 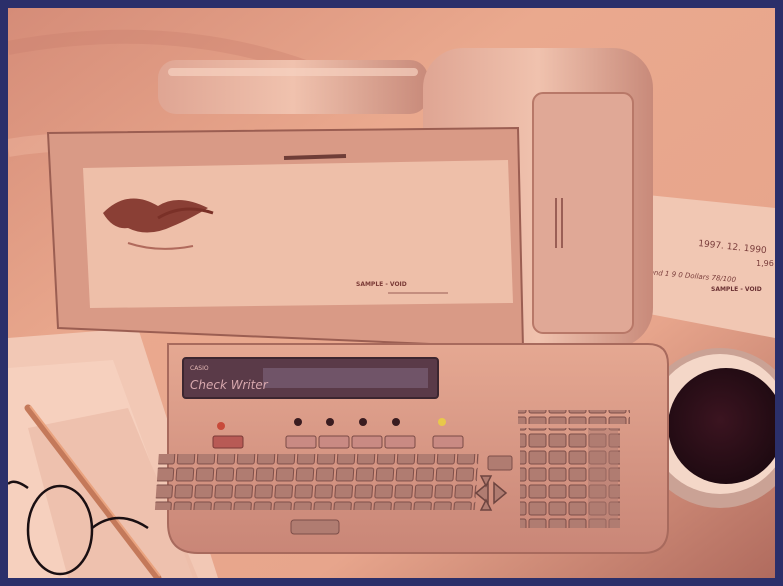 What do you see at coordinates (199, 368) in the screenshot?
I see `brand-label: CASIO` at bounding box center [199, 368].